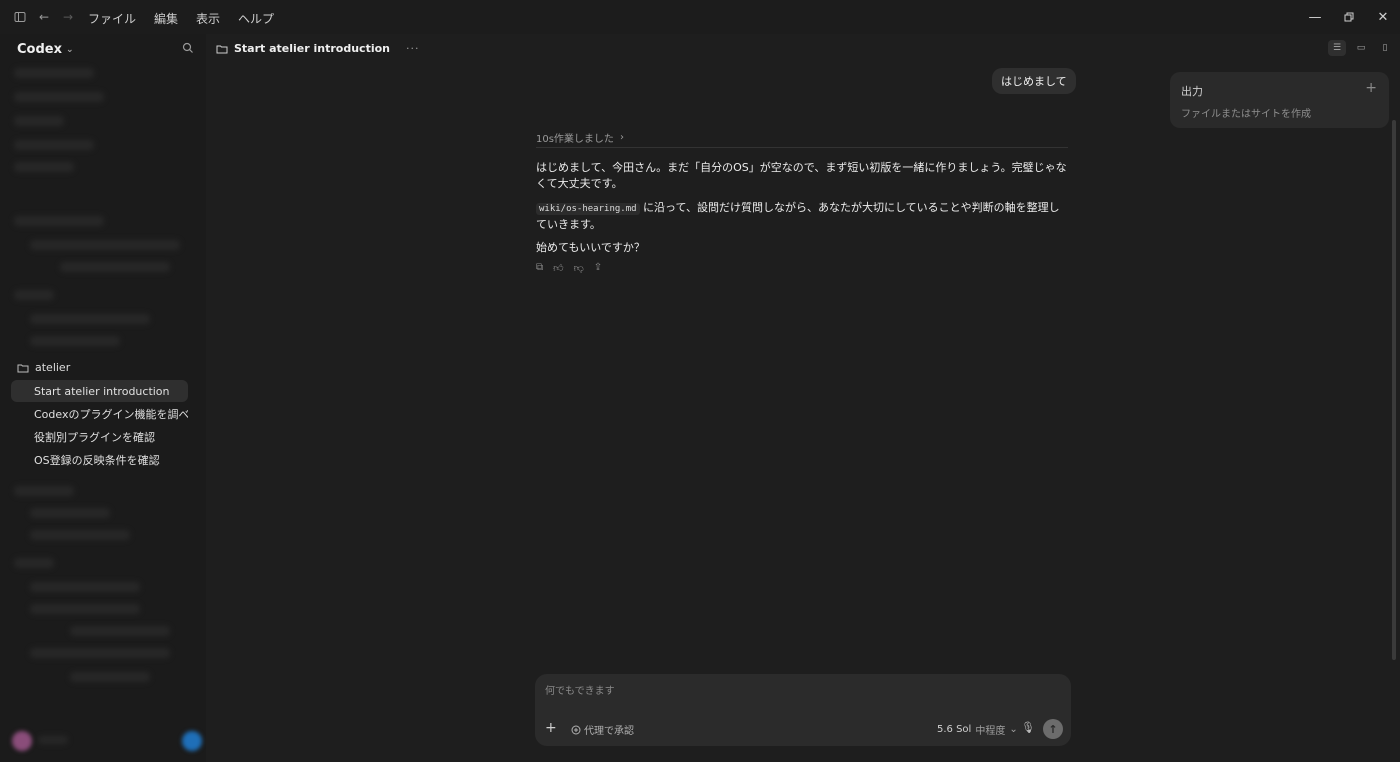 The width and height of the screenshot is (1400, 762). Describe the element at coordinates (188, 49) in the screenshot. I see `search-icon` at that location.